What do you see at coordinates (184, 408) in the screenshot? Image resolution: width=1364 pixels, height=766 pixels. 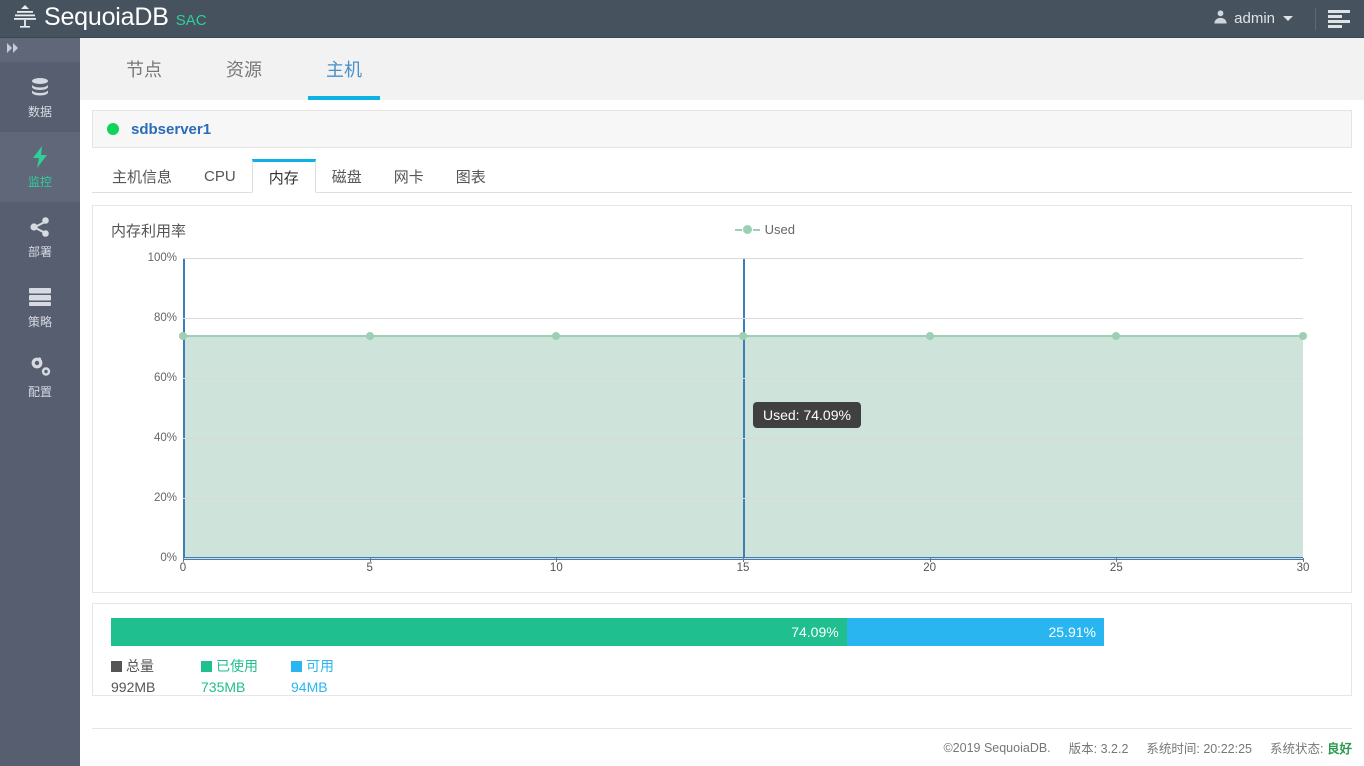 I see `y-axis-line` at bounding box center [184, 408].